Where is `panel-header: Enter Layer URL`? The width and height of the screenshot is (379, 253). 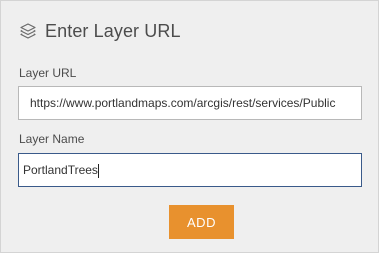 panel-header: Enter Layer URL is located at coordinates (100, 31).